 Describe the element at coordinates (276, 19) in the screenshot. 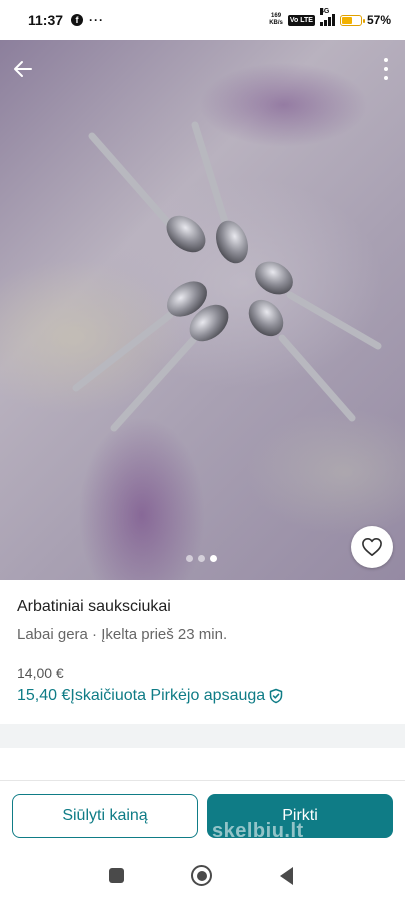

I see `net-speed: 169 KB/s` at that location.